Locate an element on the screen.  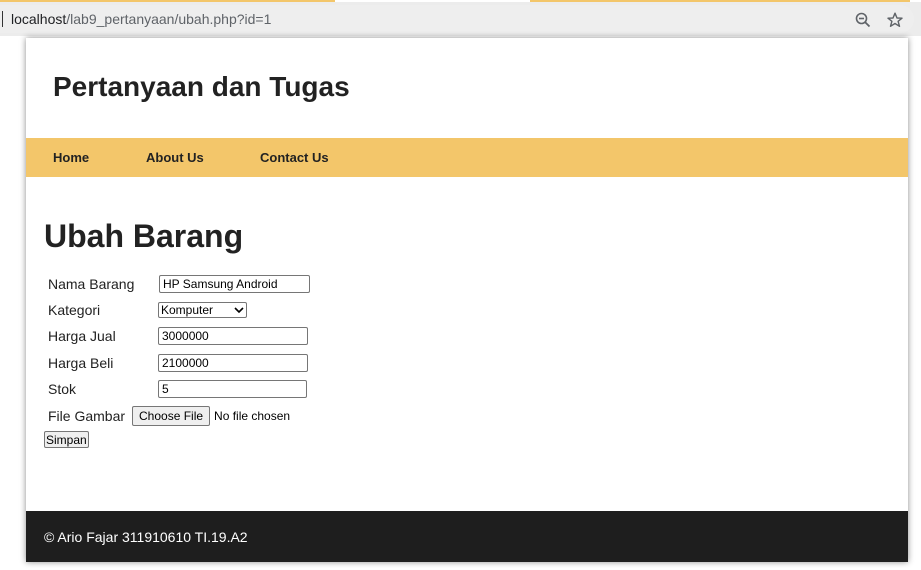
footer: © Ario Fajar 311910610 TI.19.A2 is located at coordinates (467, 536).